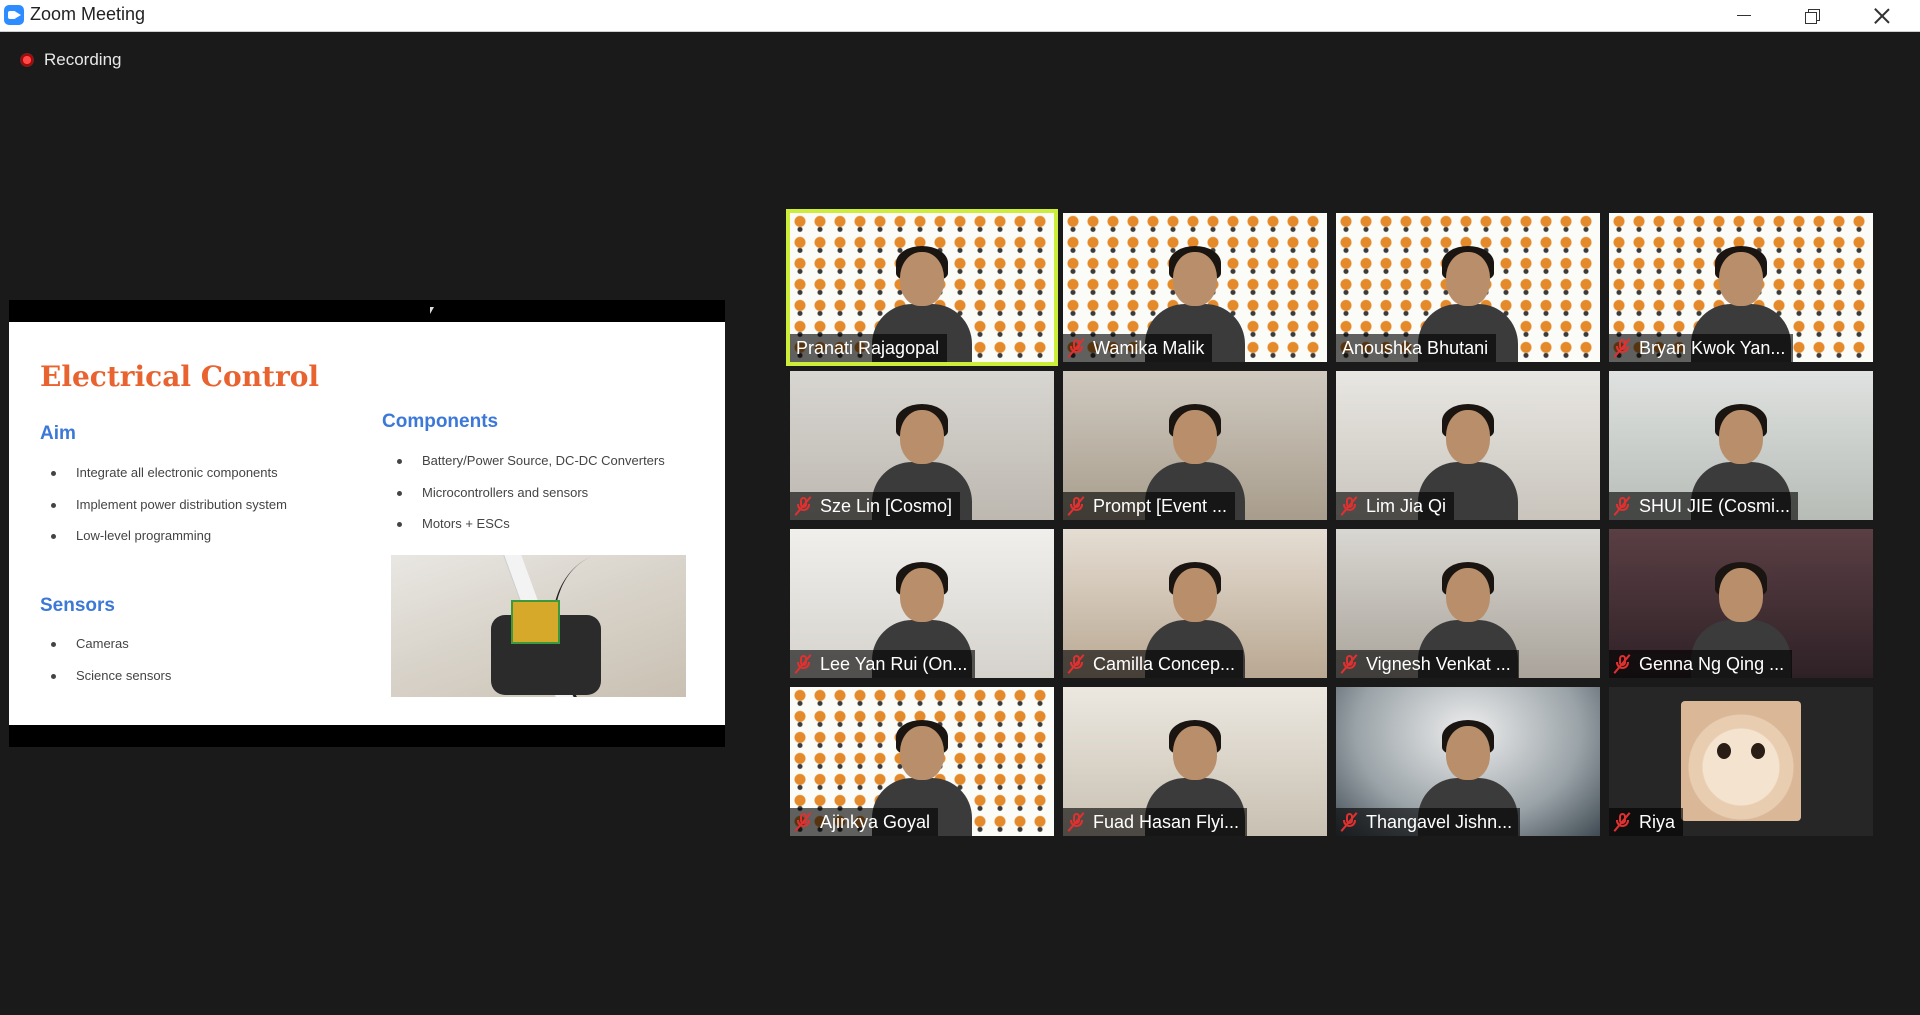 This screenshot has height=1015, width=1920. I want to click on mouse-cursor-icon, so click(432, 310).